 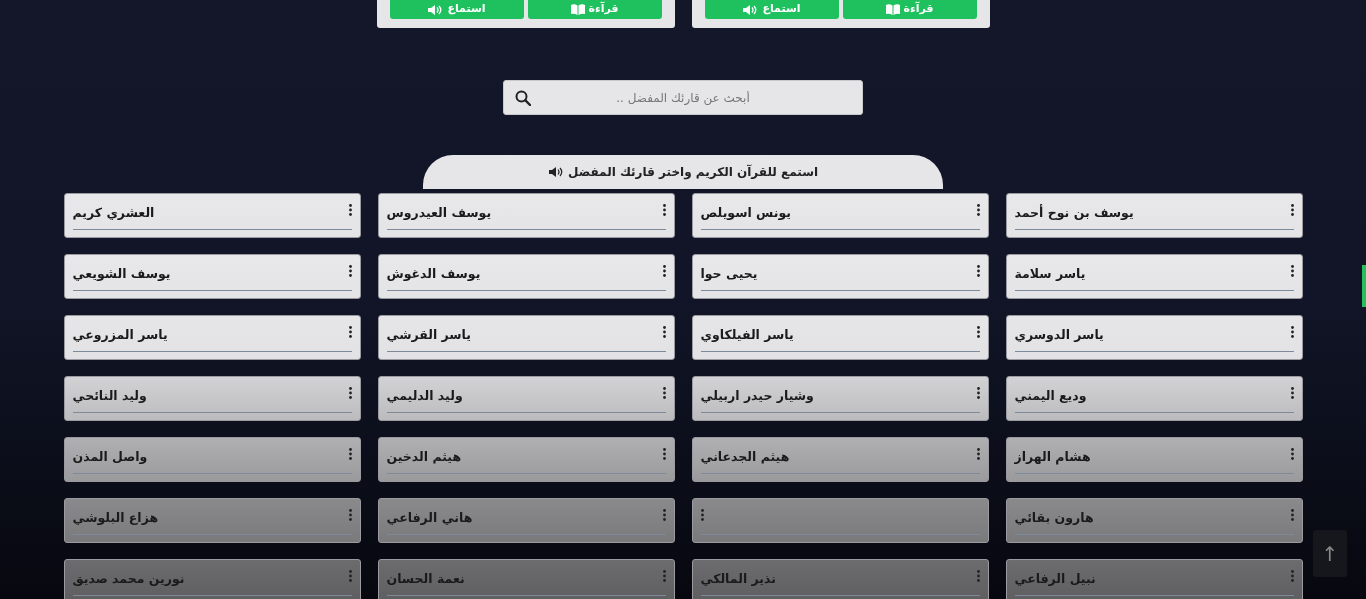 What do you see at coordinates (433, 274) in the screenshot?
I see `reciter-name: يوسف الدغوش` at bounding box center [433, 274].